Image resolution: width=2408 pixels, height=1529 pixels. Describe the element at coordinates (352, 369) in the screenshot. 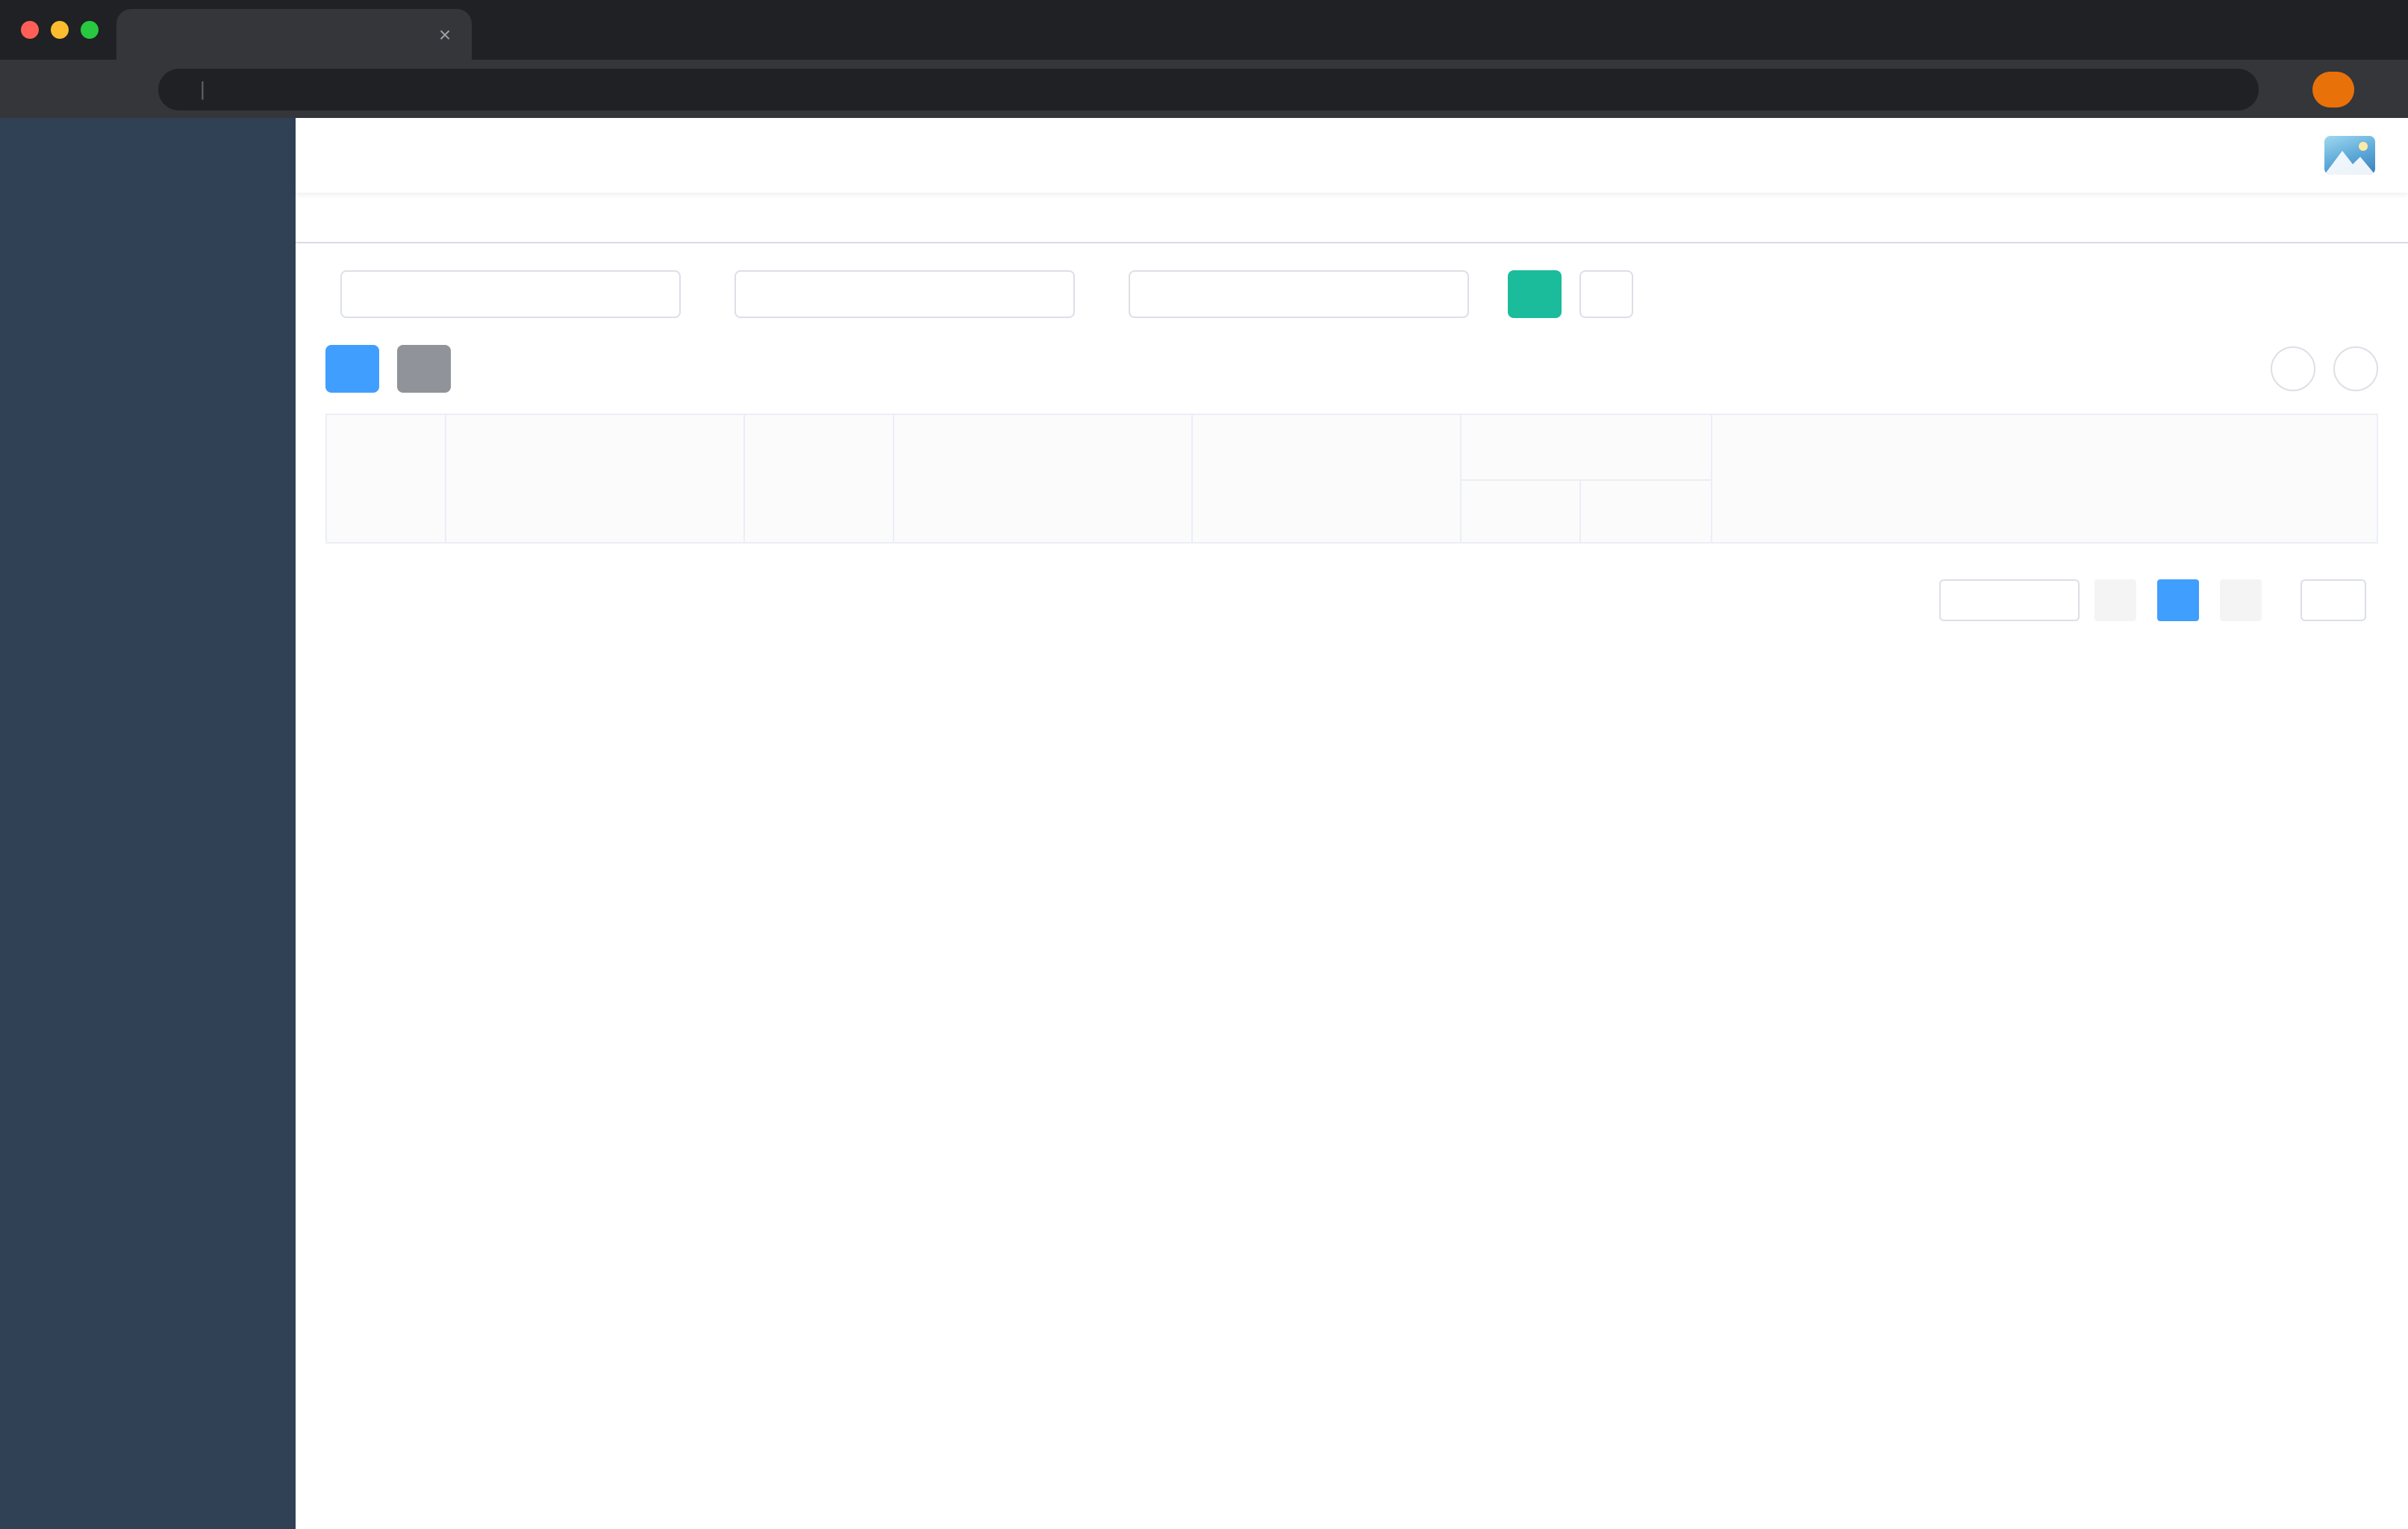

I see `create-process-button` at that location.